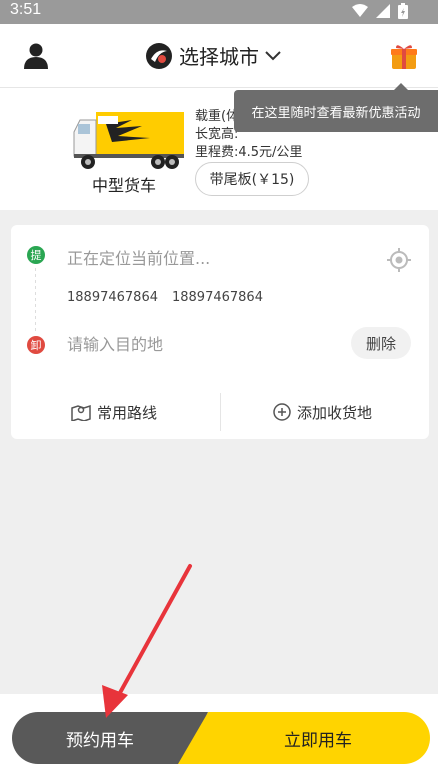 This screenshot has height=774, width=438. Describe the element at coordinates (217, 134) in the screenshot. I see `spec-size: 长宽高:` at that location.